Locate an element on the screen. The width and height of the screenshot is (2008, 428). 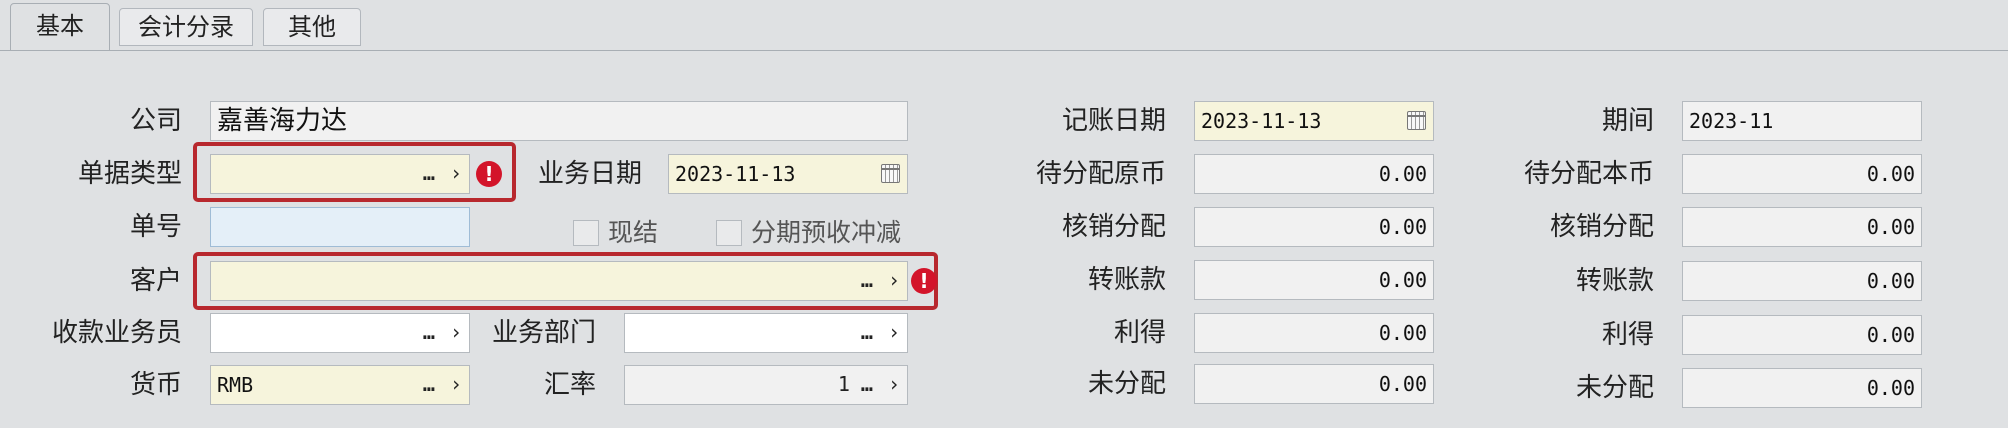
posting-date-value: 2023-11-13 is located at coordinates (1261, 121).